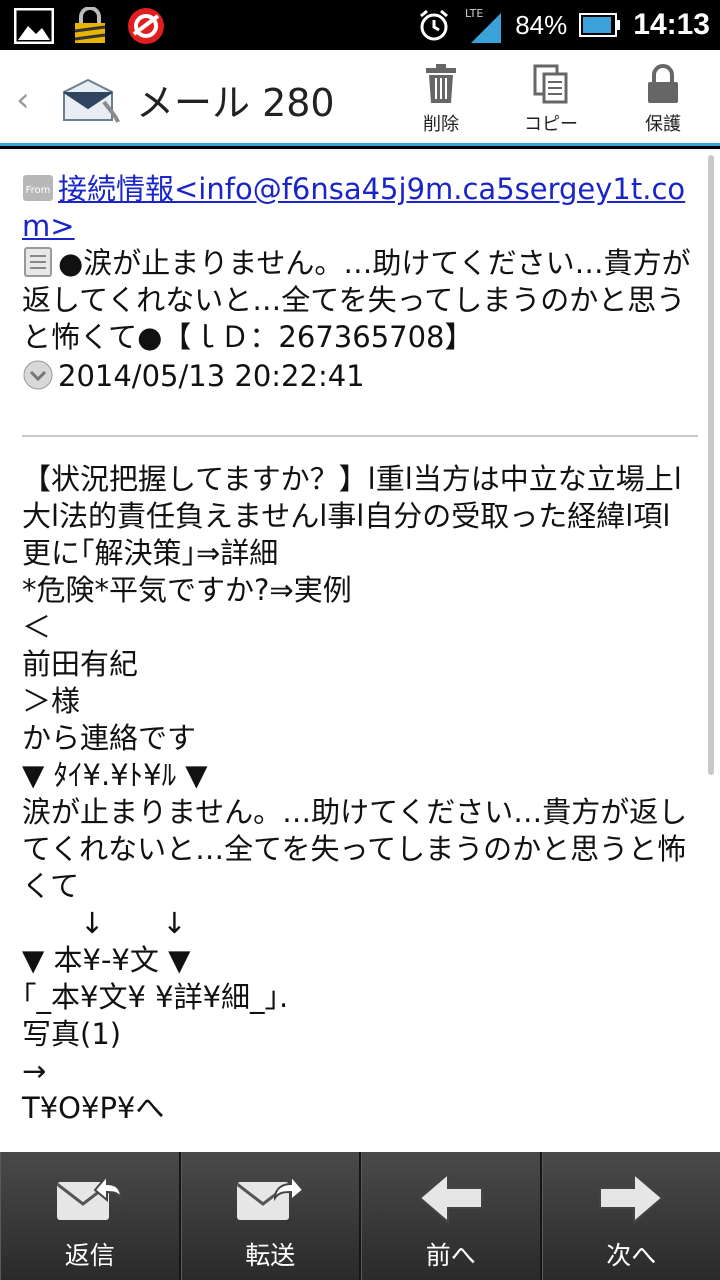  What do you see at coordinates (88, 1196) in the screenshot?
I see `reply-icon` at bounding box center [88, 1196].